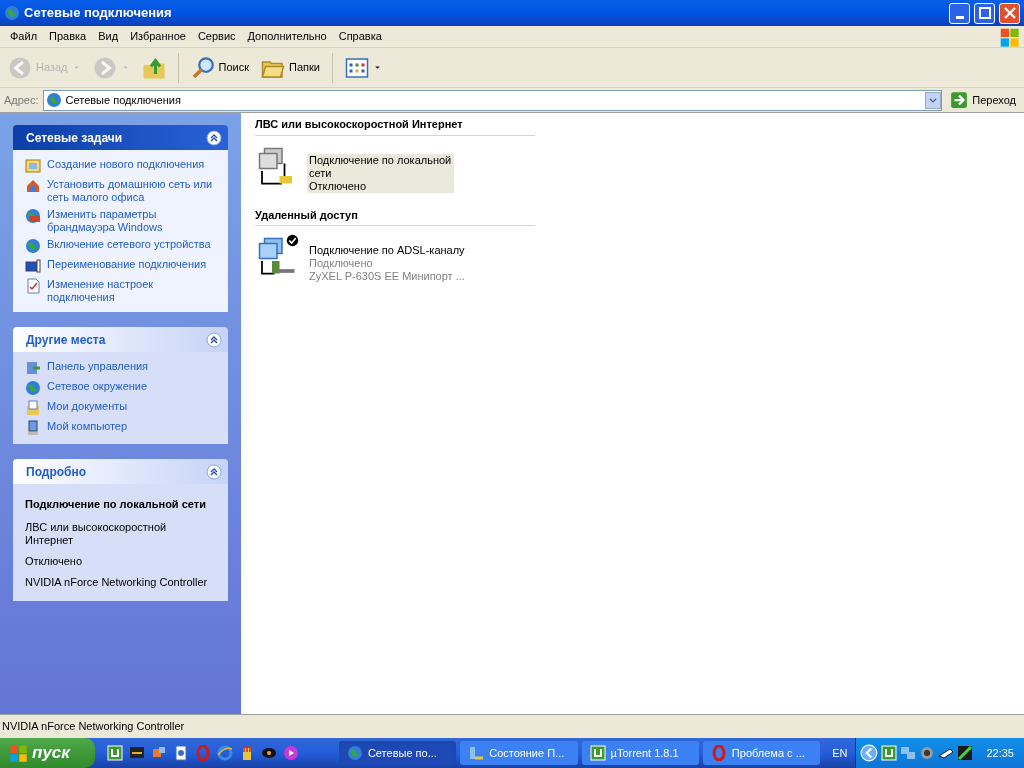 The height and width of the screenshot is (768, 1024). What do you see at coordinates (290, 67) in the screenshot?
I see `folders-button: Папки` at bounding box center [290, 67].